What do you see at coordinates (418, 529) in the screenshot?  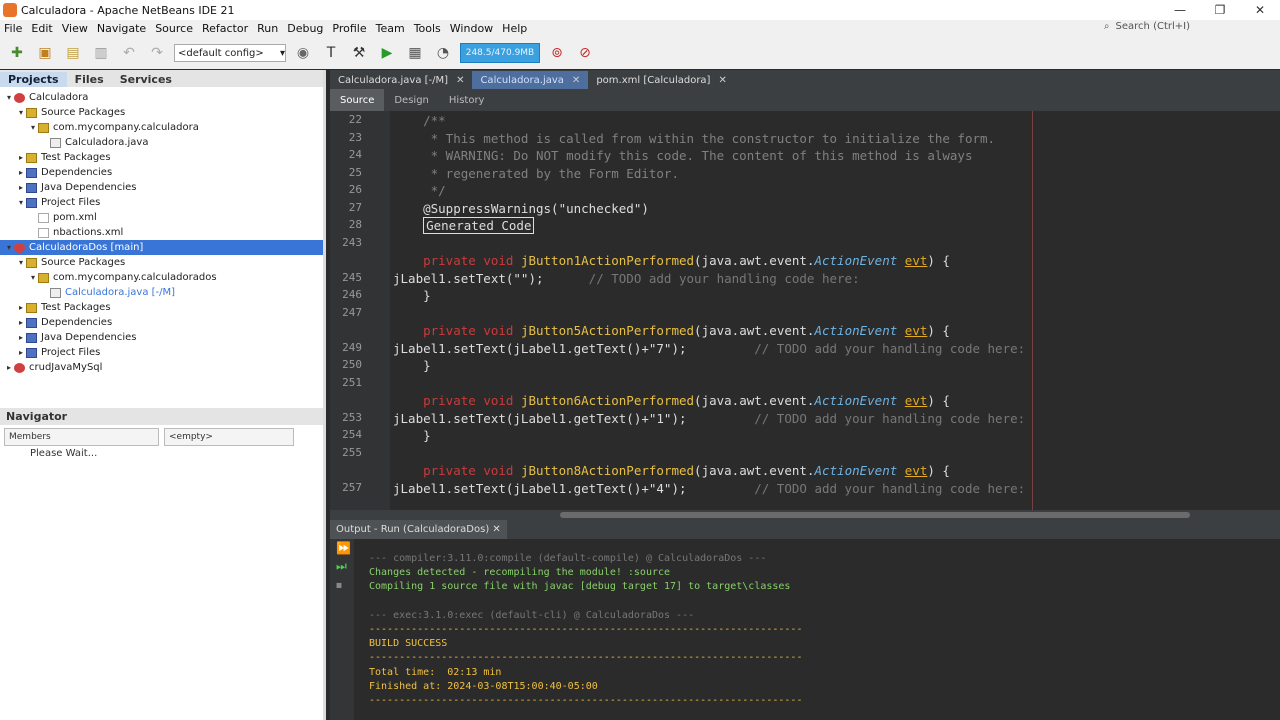 I see `output-tab: Output - Run (CalculadoraDos) ✕` at bounding box center [418, 529].